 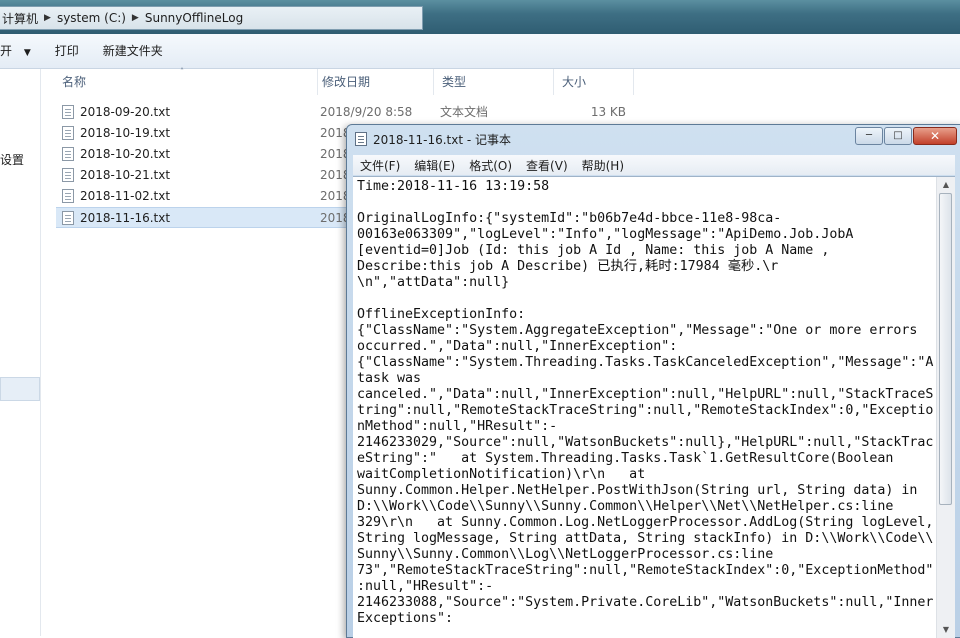 I want to click on vertical-scrollbar: ▲ ▼, so click(x=945, y=407).